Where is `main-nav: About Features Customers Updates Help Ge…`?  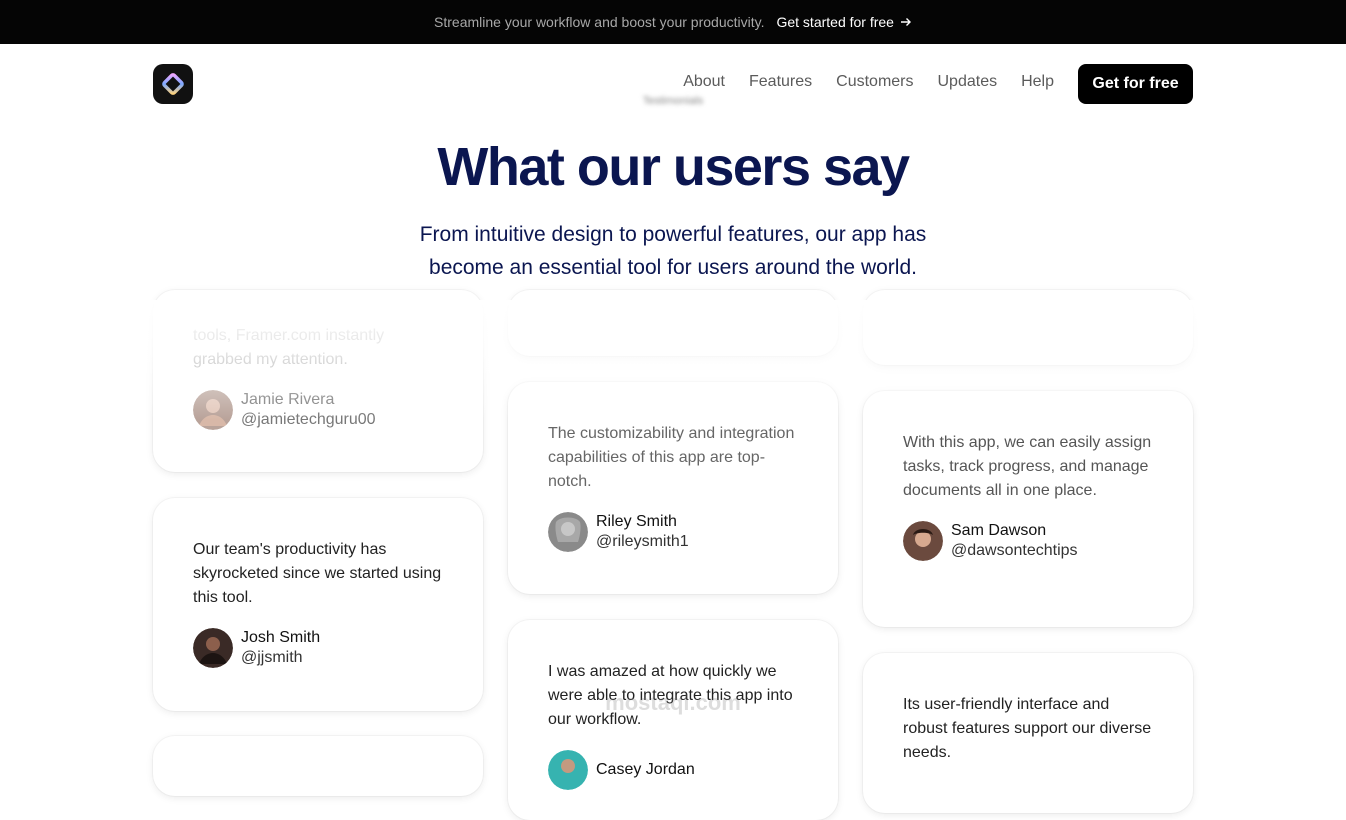 main-nav: About Features Customers Updates Help Ge… is located at coordinates (673, 84).